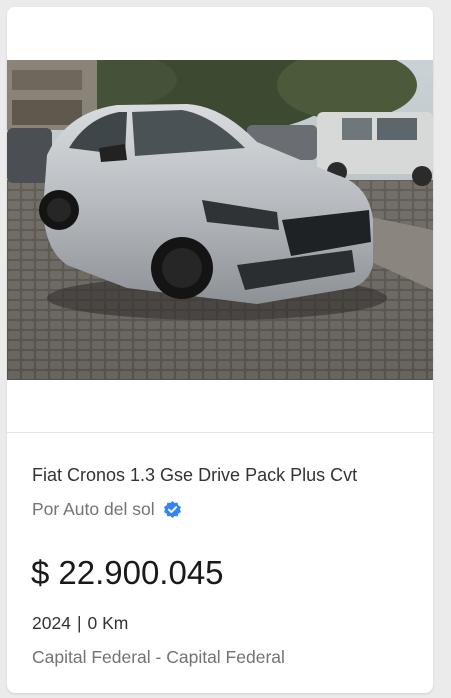 The height and width of the screenshot is (698, 451). Describe the element at coordinates (51, 623) in the screenshot. I see `year: 2024` at that location.